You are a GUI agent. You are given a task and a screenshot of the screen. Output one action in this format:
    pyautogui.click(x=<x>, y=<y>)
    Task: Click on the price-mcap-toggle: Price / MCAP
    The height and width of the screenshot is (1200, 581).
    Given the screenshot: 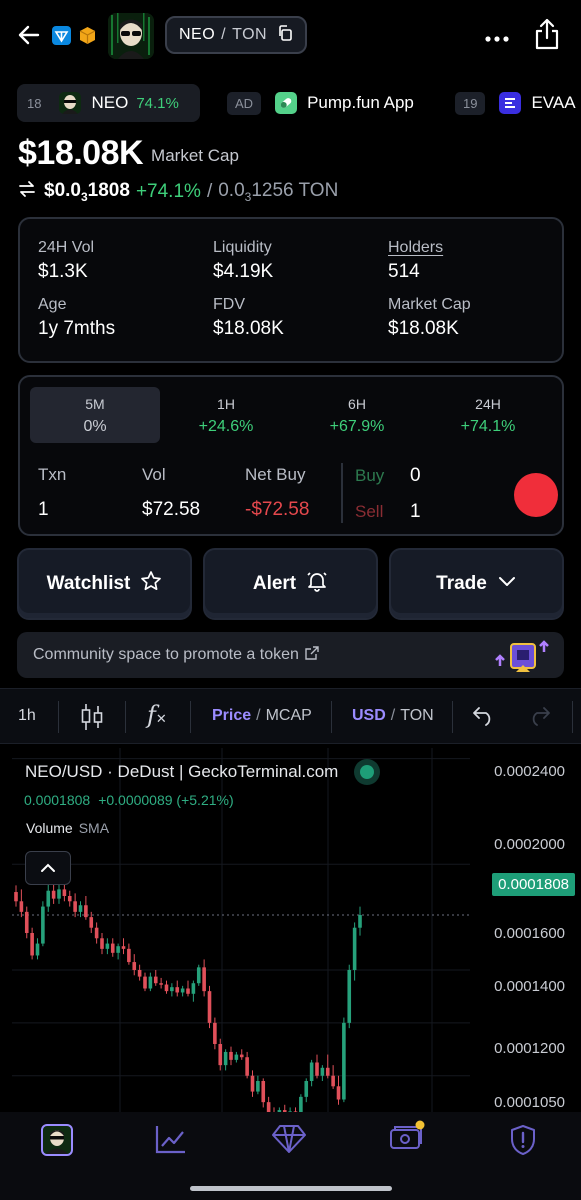 What is the action you would take?
    pyautogui.click(x=262, y=716)
    